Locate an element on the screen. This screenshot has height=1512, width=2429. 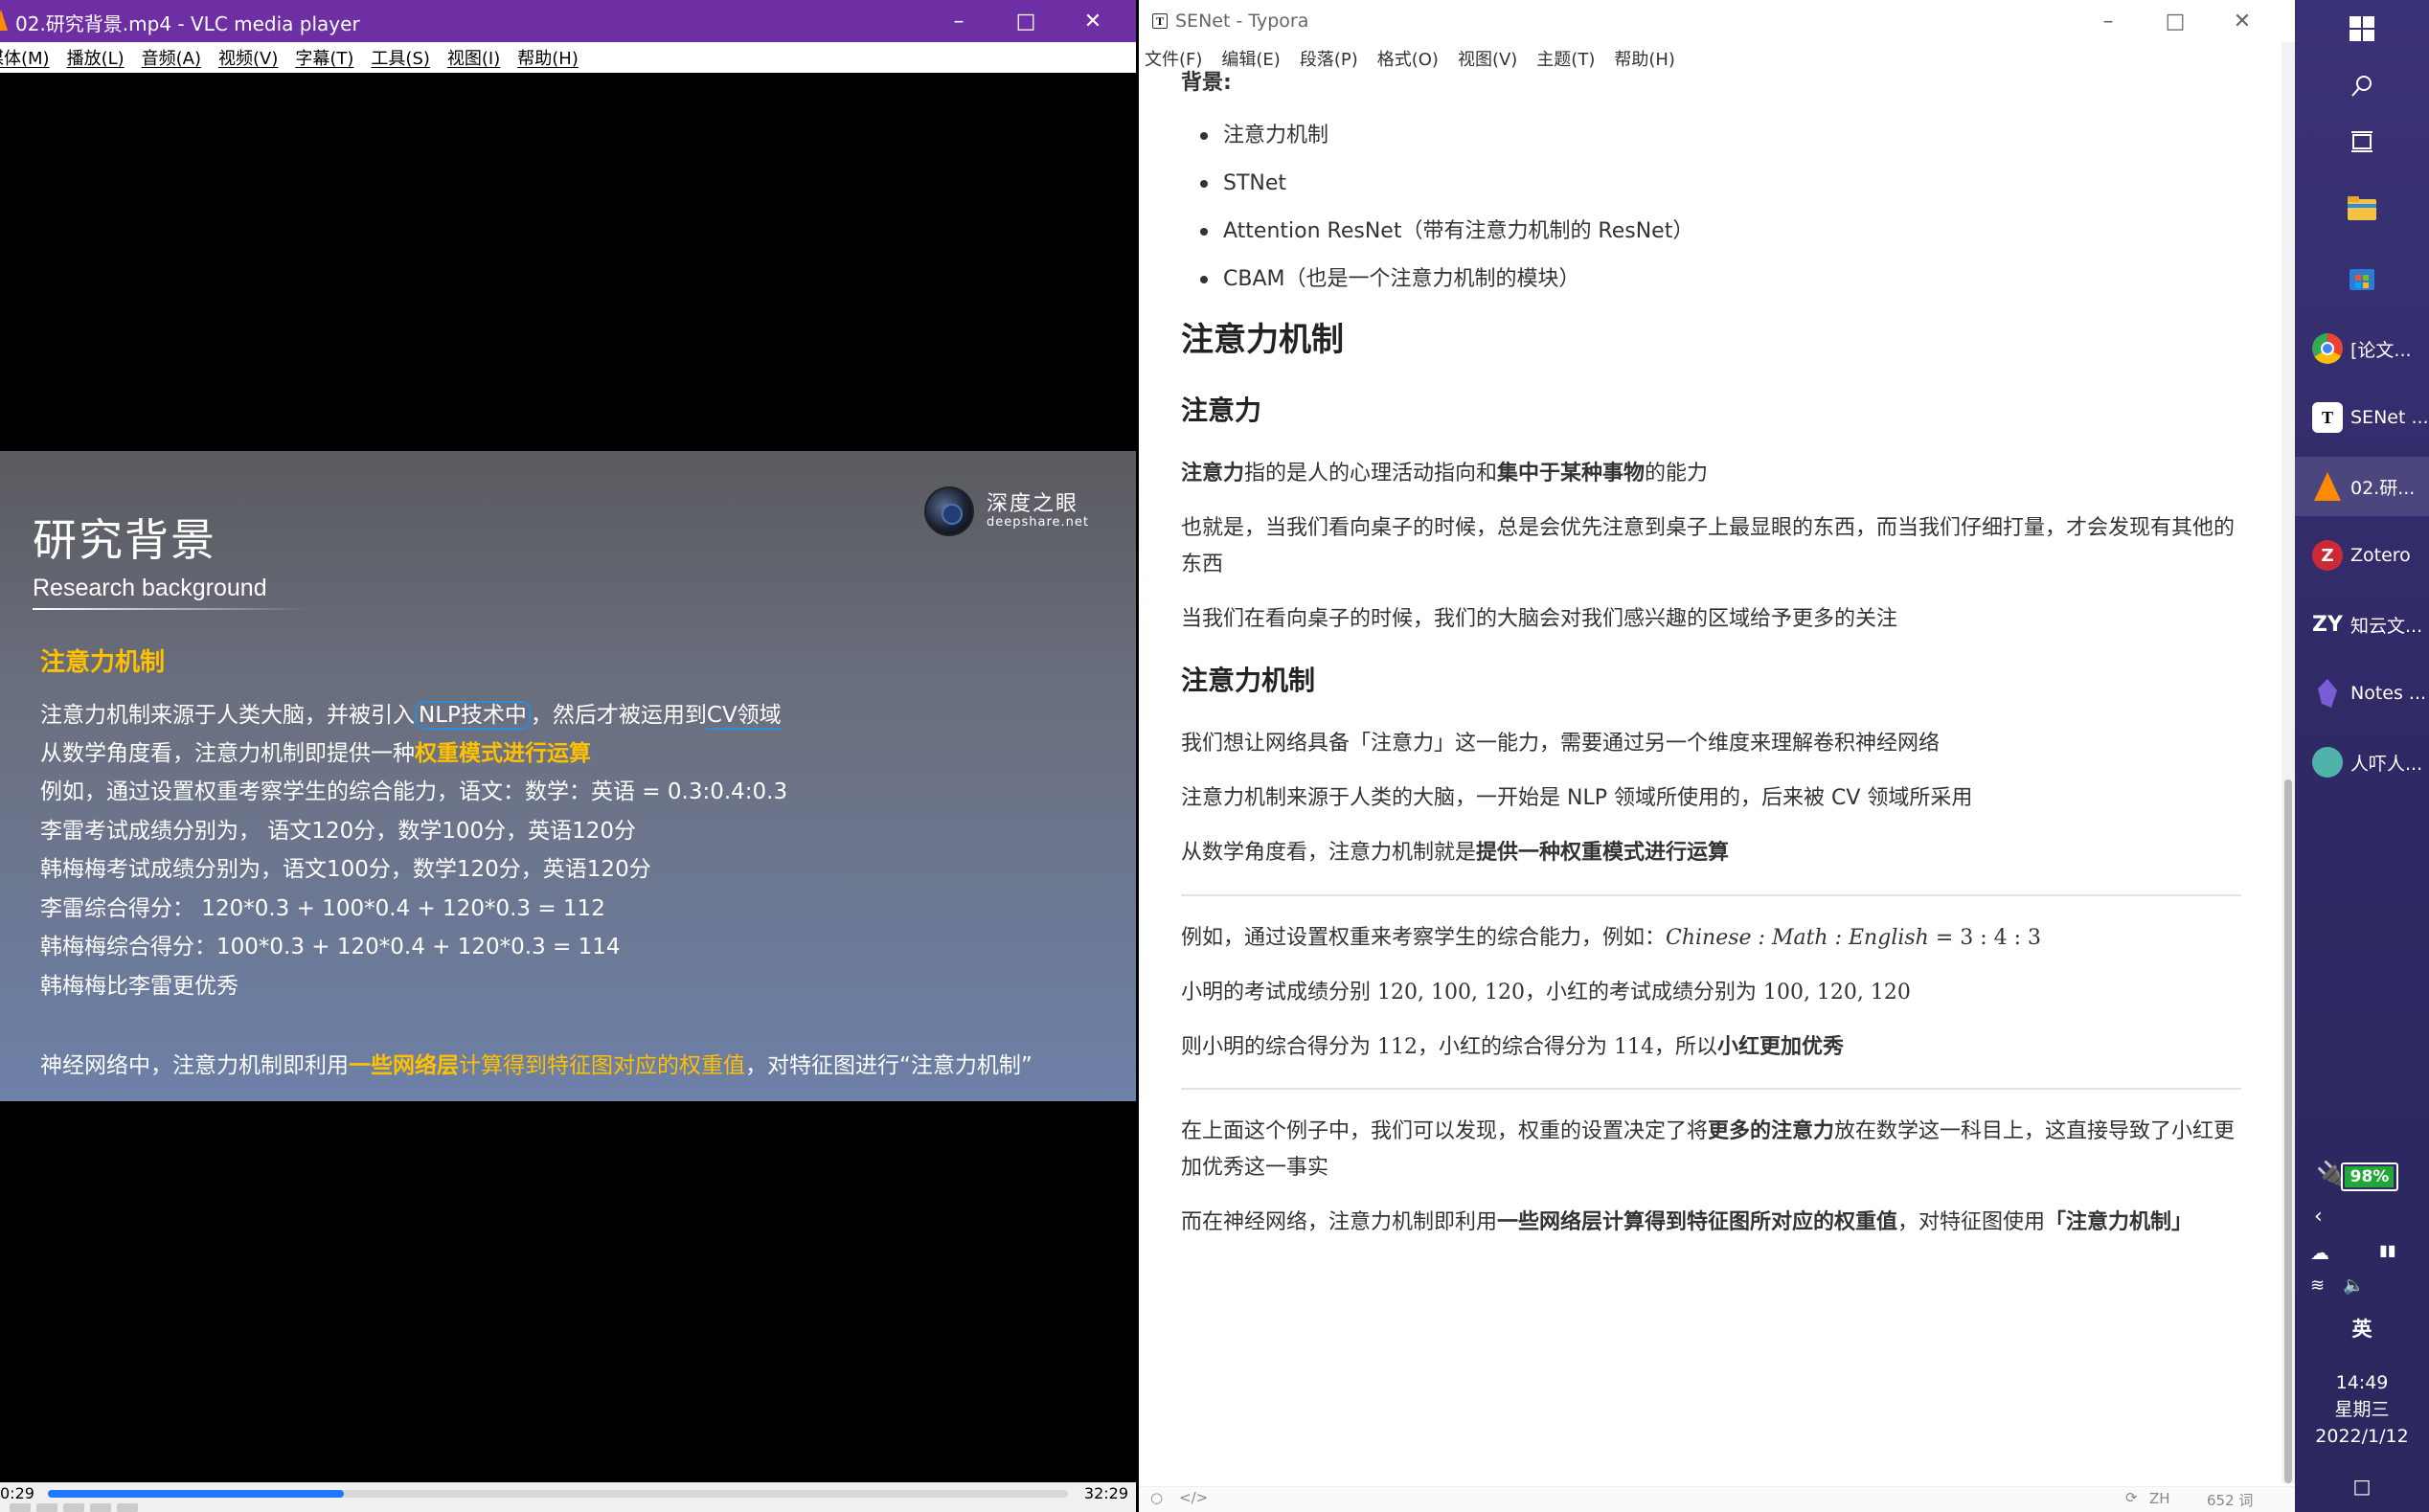
slide-highlight: 计算得到特征图对应的权重值 is located at coordinates (602, 1065).